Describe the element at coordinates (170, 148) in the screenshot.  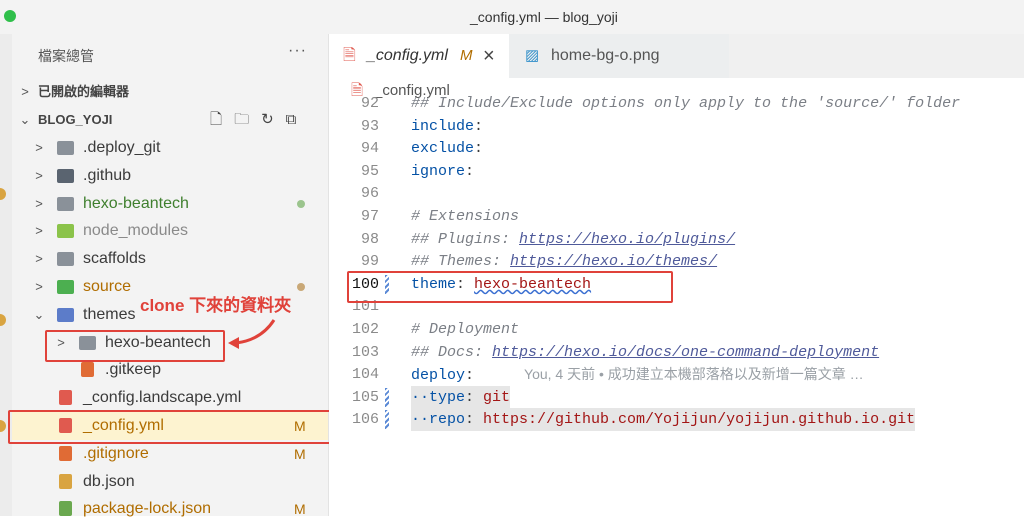
I see `tree-item: > .deploy_git` at that location.